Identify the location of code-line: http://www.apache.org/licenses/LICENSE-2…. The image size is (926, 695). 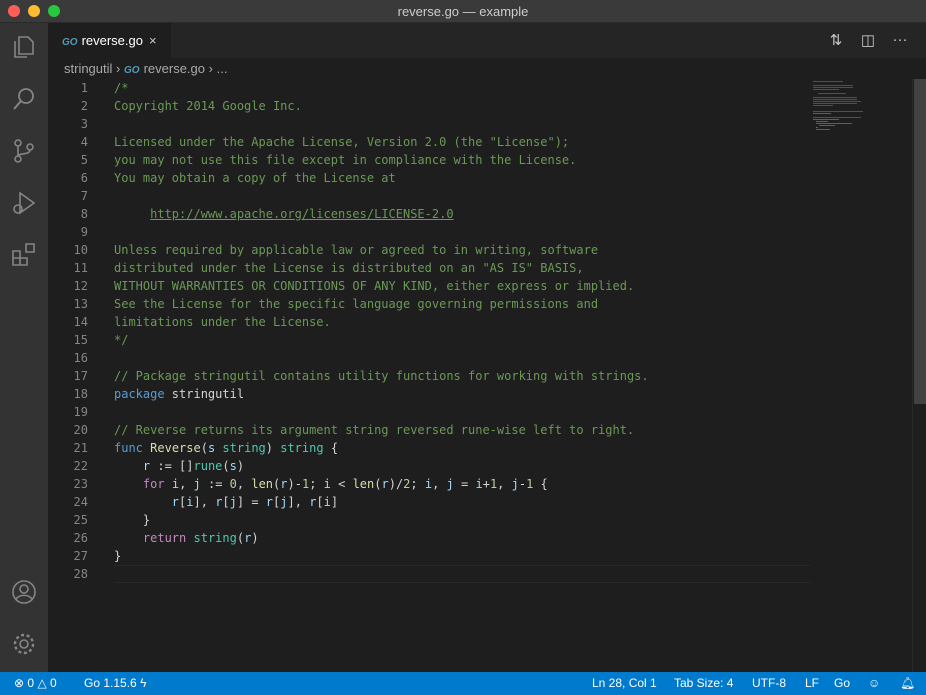
(283, 214).